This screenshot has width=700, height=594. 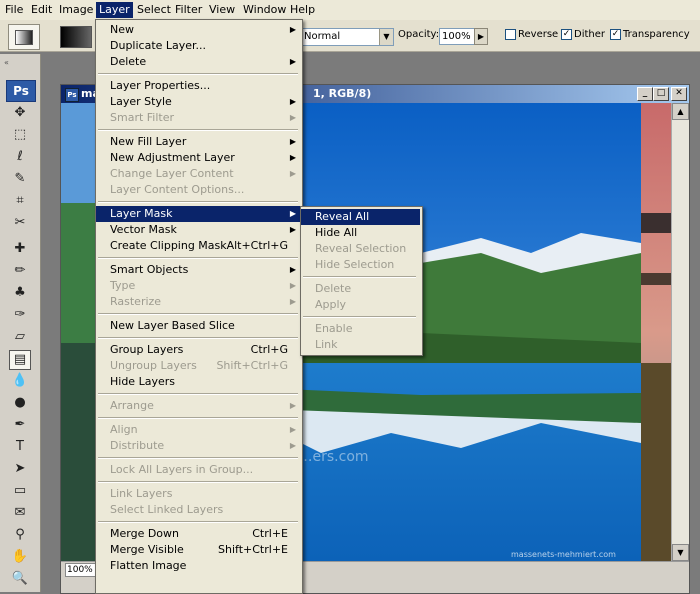 I want to click on menu-item-label: Merge Down, so click(x=145, y=533).